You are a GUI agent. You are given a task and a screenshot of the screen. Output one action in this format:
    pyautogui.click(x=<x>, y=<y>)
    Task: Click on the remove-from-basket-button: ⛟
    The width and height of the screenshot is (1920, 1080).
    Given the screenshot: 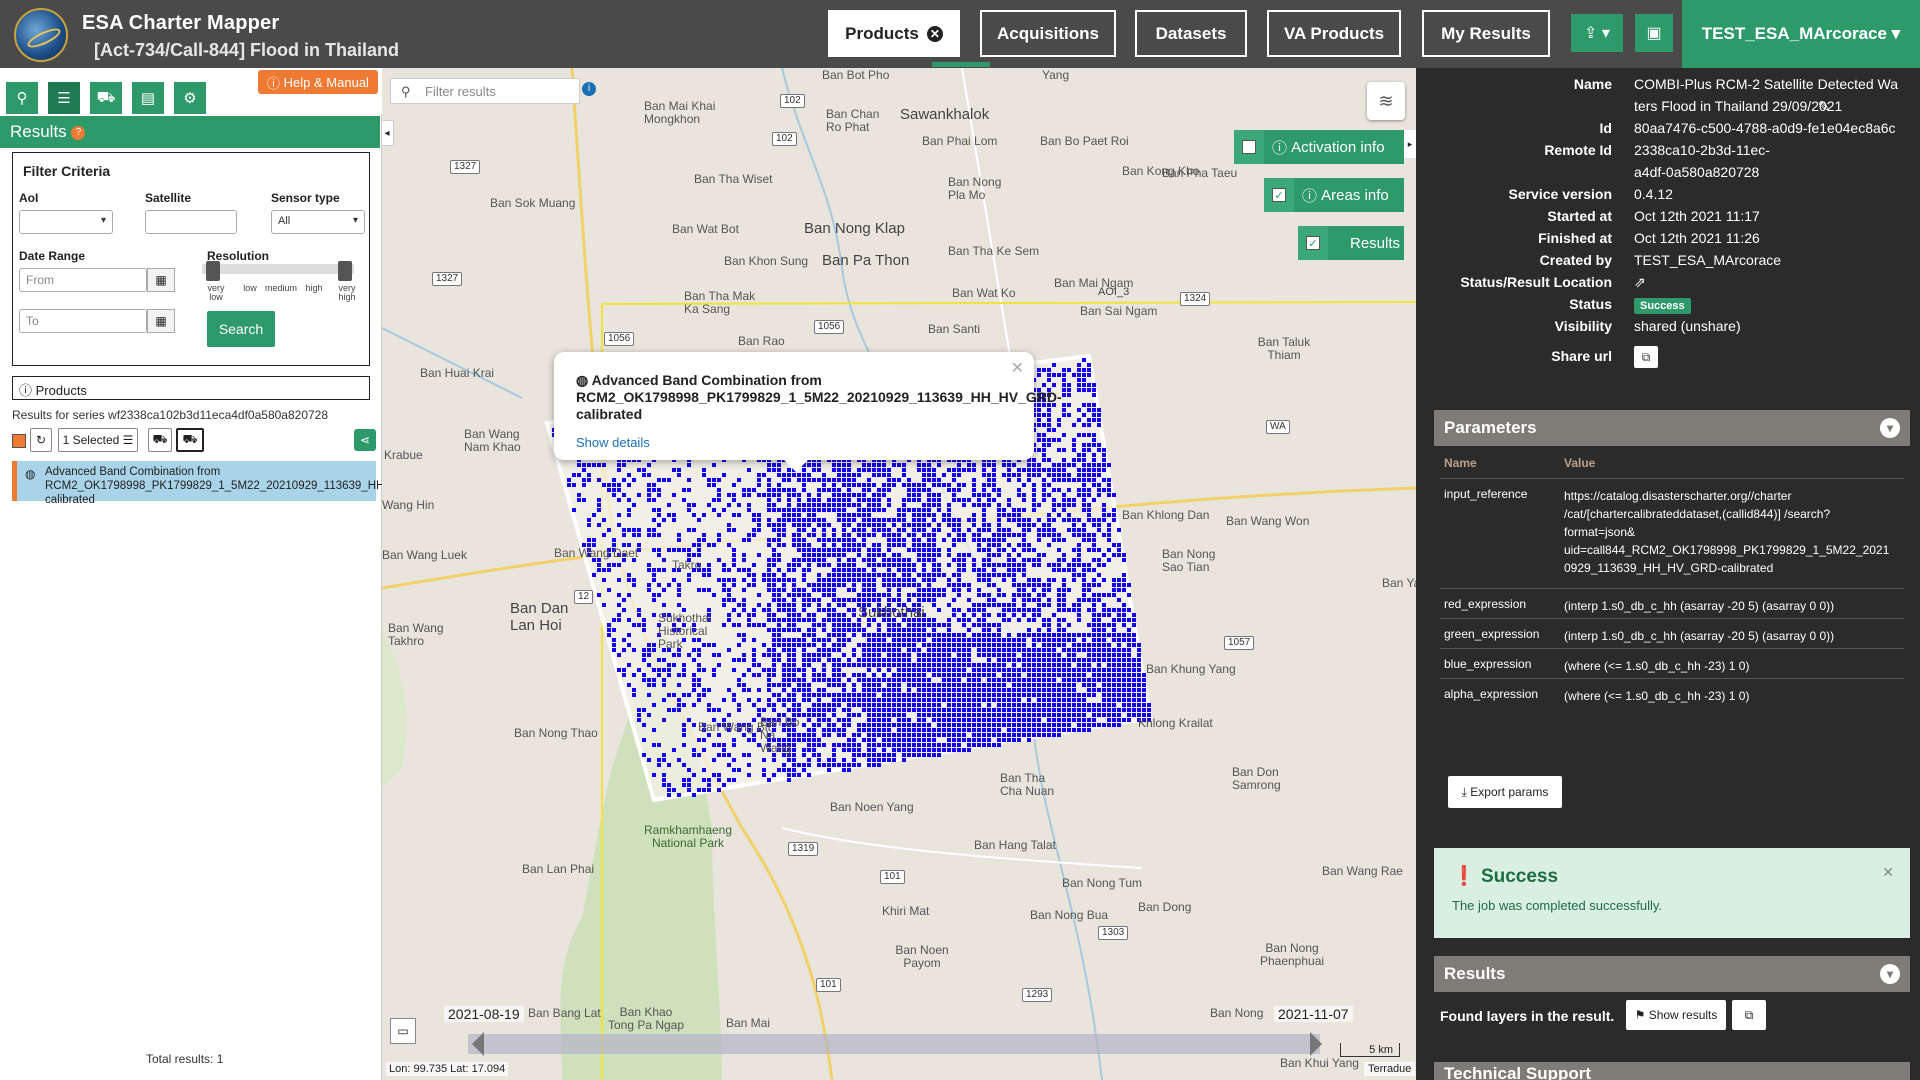 What is the action you would take?
    pyautogui.click(x=190, y=440)
    